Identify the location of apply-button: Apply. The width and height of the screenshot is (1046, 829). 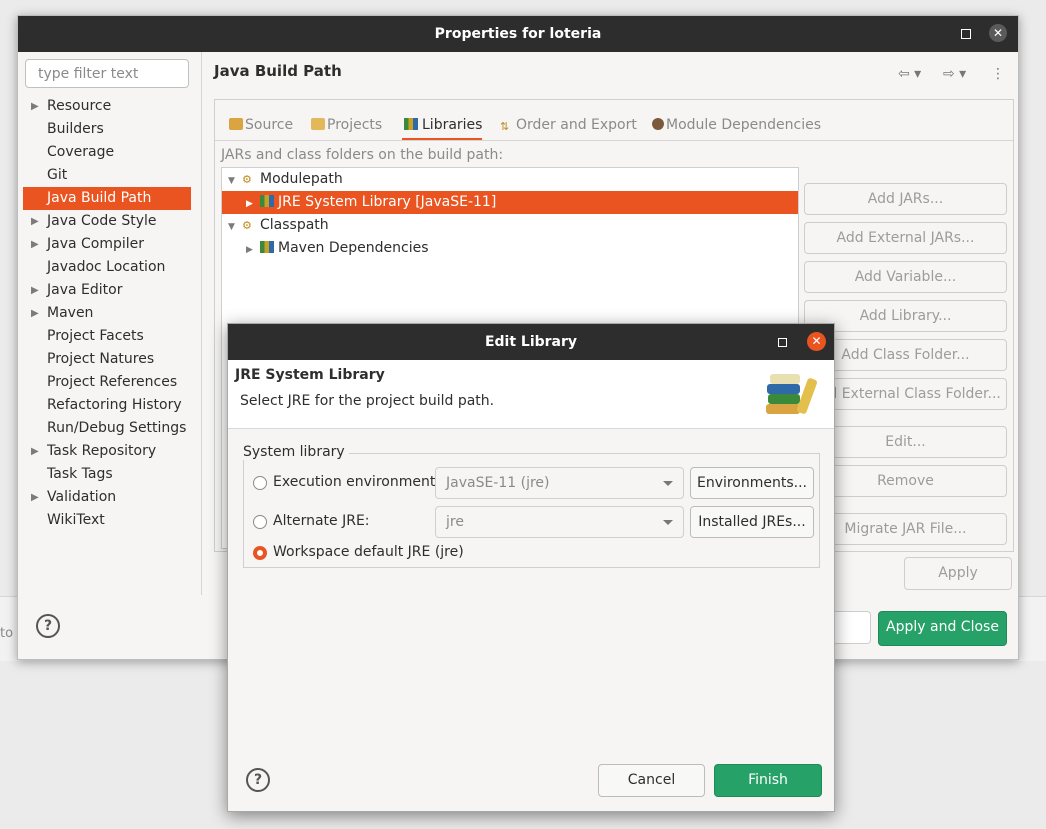
(958, 573).